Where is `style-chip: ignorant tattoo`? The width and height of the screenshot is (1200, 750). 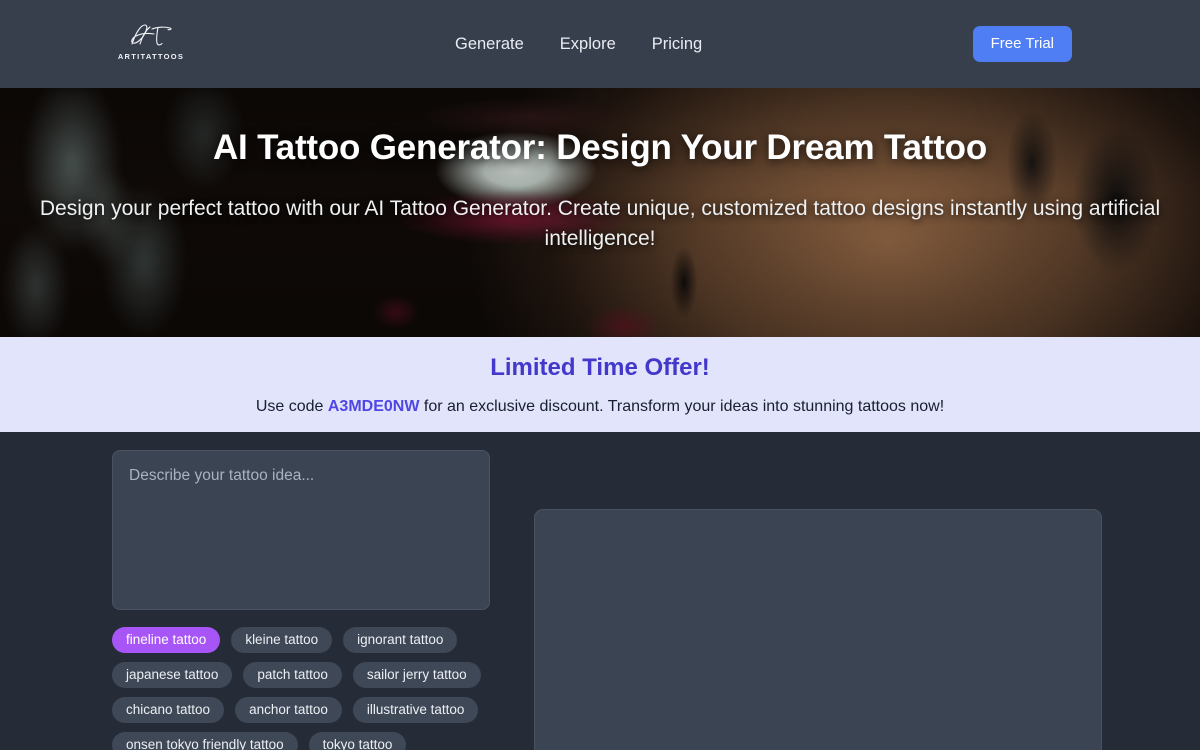 style-chip: ignorant tattoo is located at coordinates (400, 640).